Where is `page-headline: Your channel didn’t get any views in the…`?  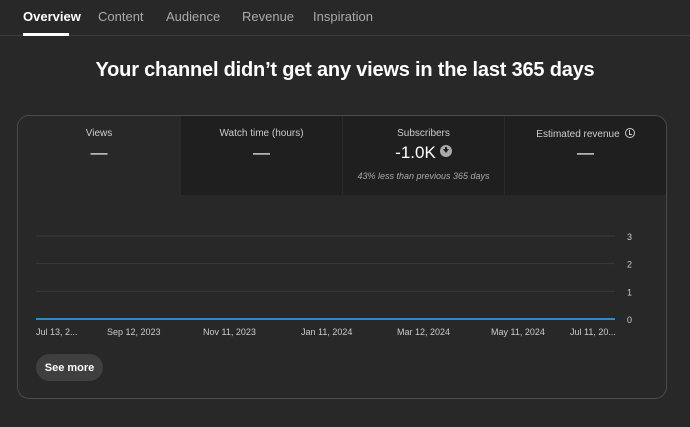
page-headline: Your channel didn’t get any views in the… is located at coordinates (345, 70).